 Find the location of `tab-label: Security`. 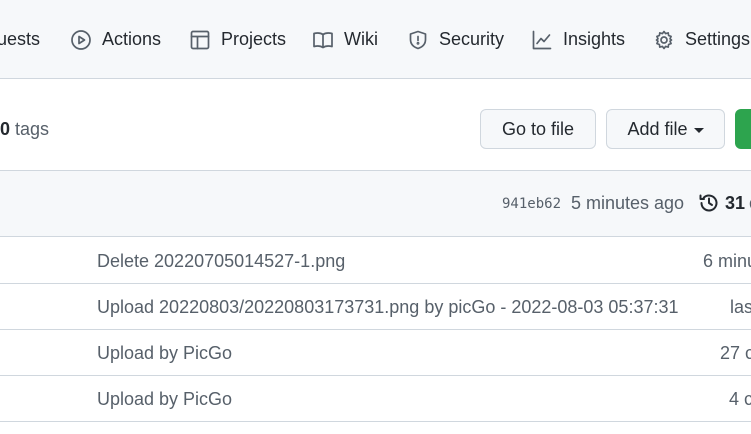

tab-label: Security is located at coordinates (472, 39).